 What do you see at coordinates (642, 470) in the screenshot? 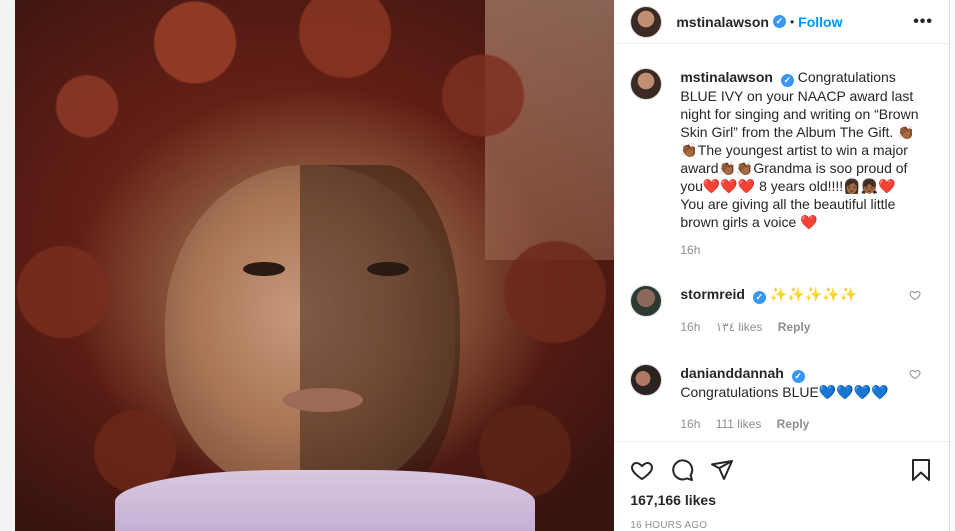
I see `heart-icon` at bounding box center [642, 470].